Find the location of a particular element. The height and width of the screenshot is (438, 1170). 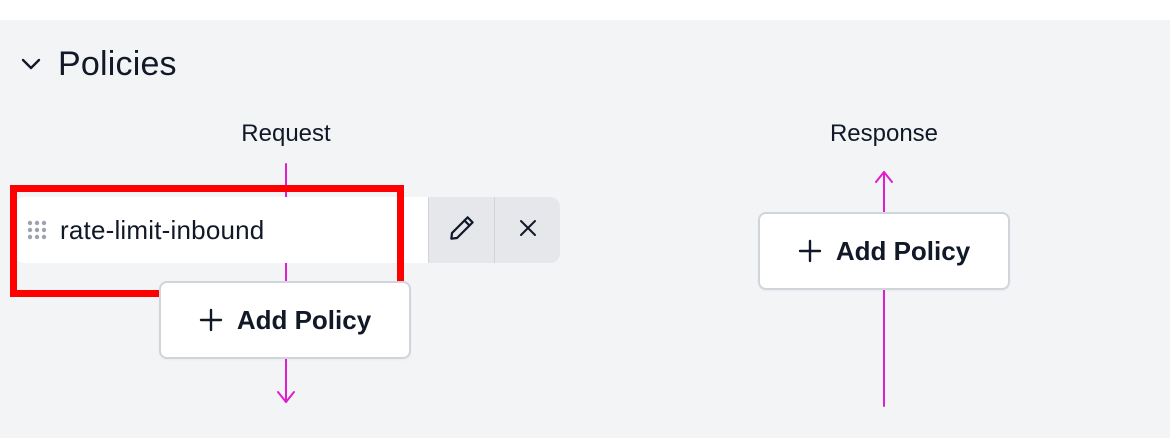

pencil-icon is located at coordinates (462, 230).